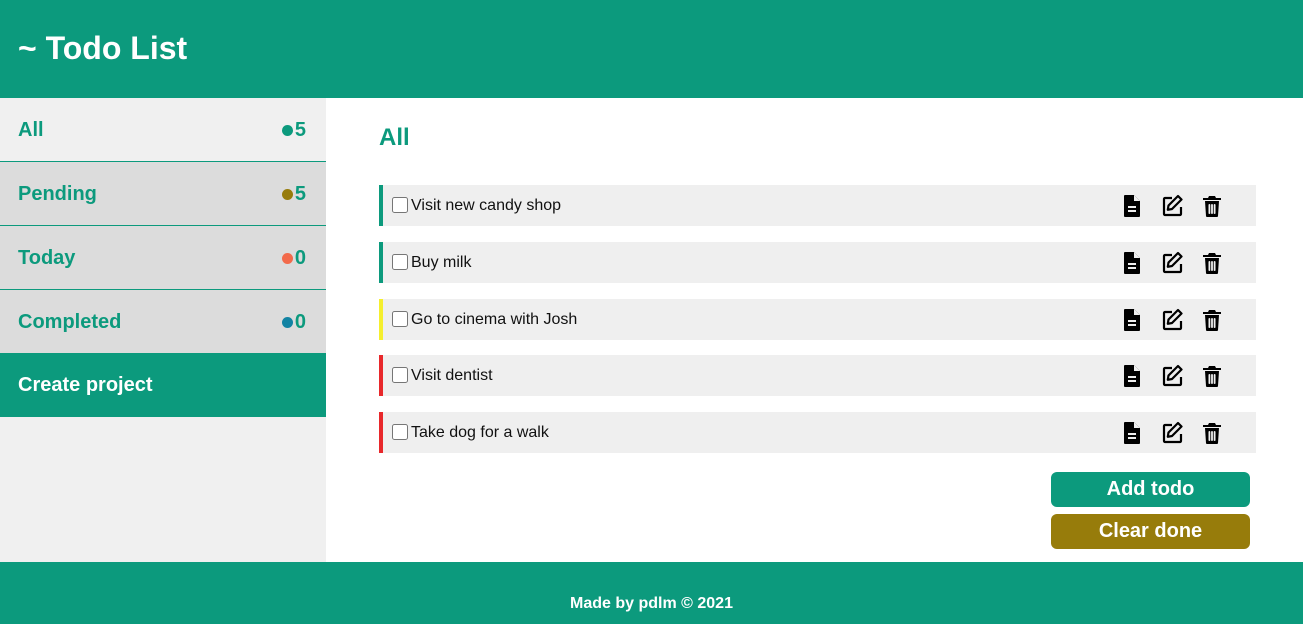 Image resolution: width=1303 pixels, height=624 pixels. What do you see at coordinates (163, 130) in the screenshot?
I see `sidebar-item-all: All 5` at bounding box center [163, 130].